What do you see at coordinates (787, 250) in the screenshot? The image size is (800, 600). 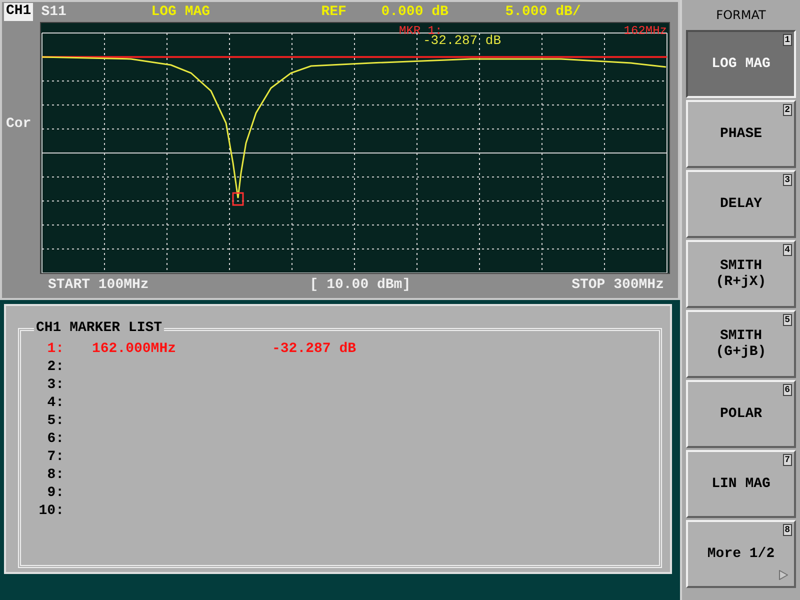 I see `key-number: 4` at bounding box center [787, 250].